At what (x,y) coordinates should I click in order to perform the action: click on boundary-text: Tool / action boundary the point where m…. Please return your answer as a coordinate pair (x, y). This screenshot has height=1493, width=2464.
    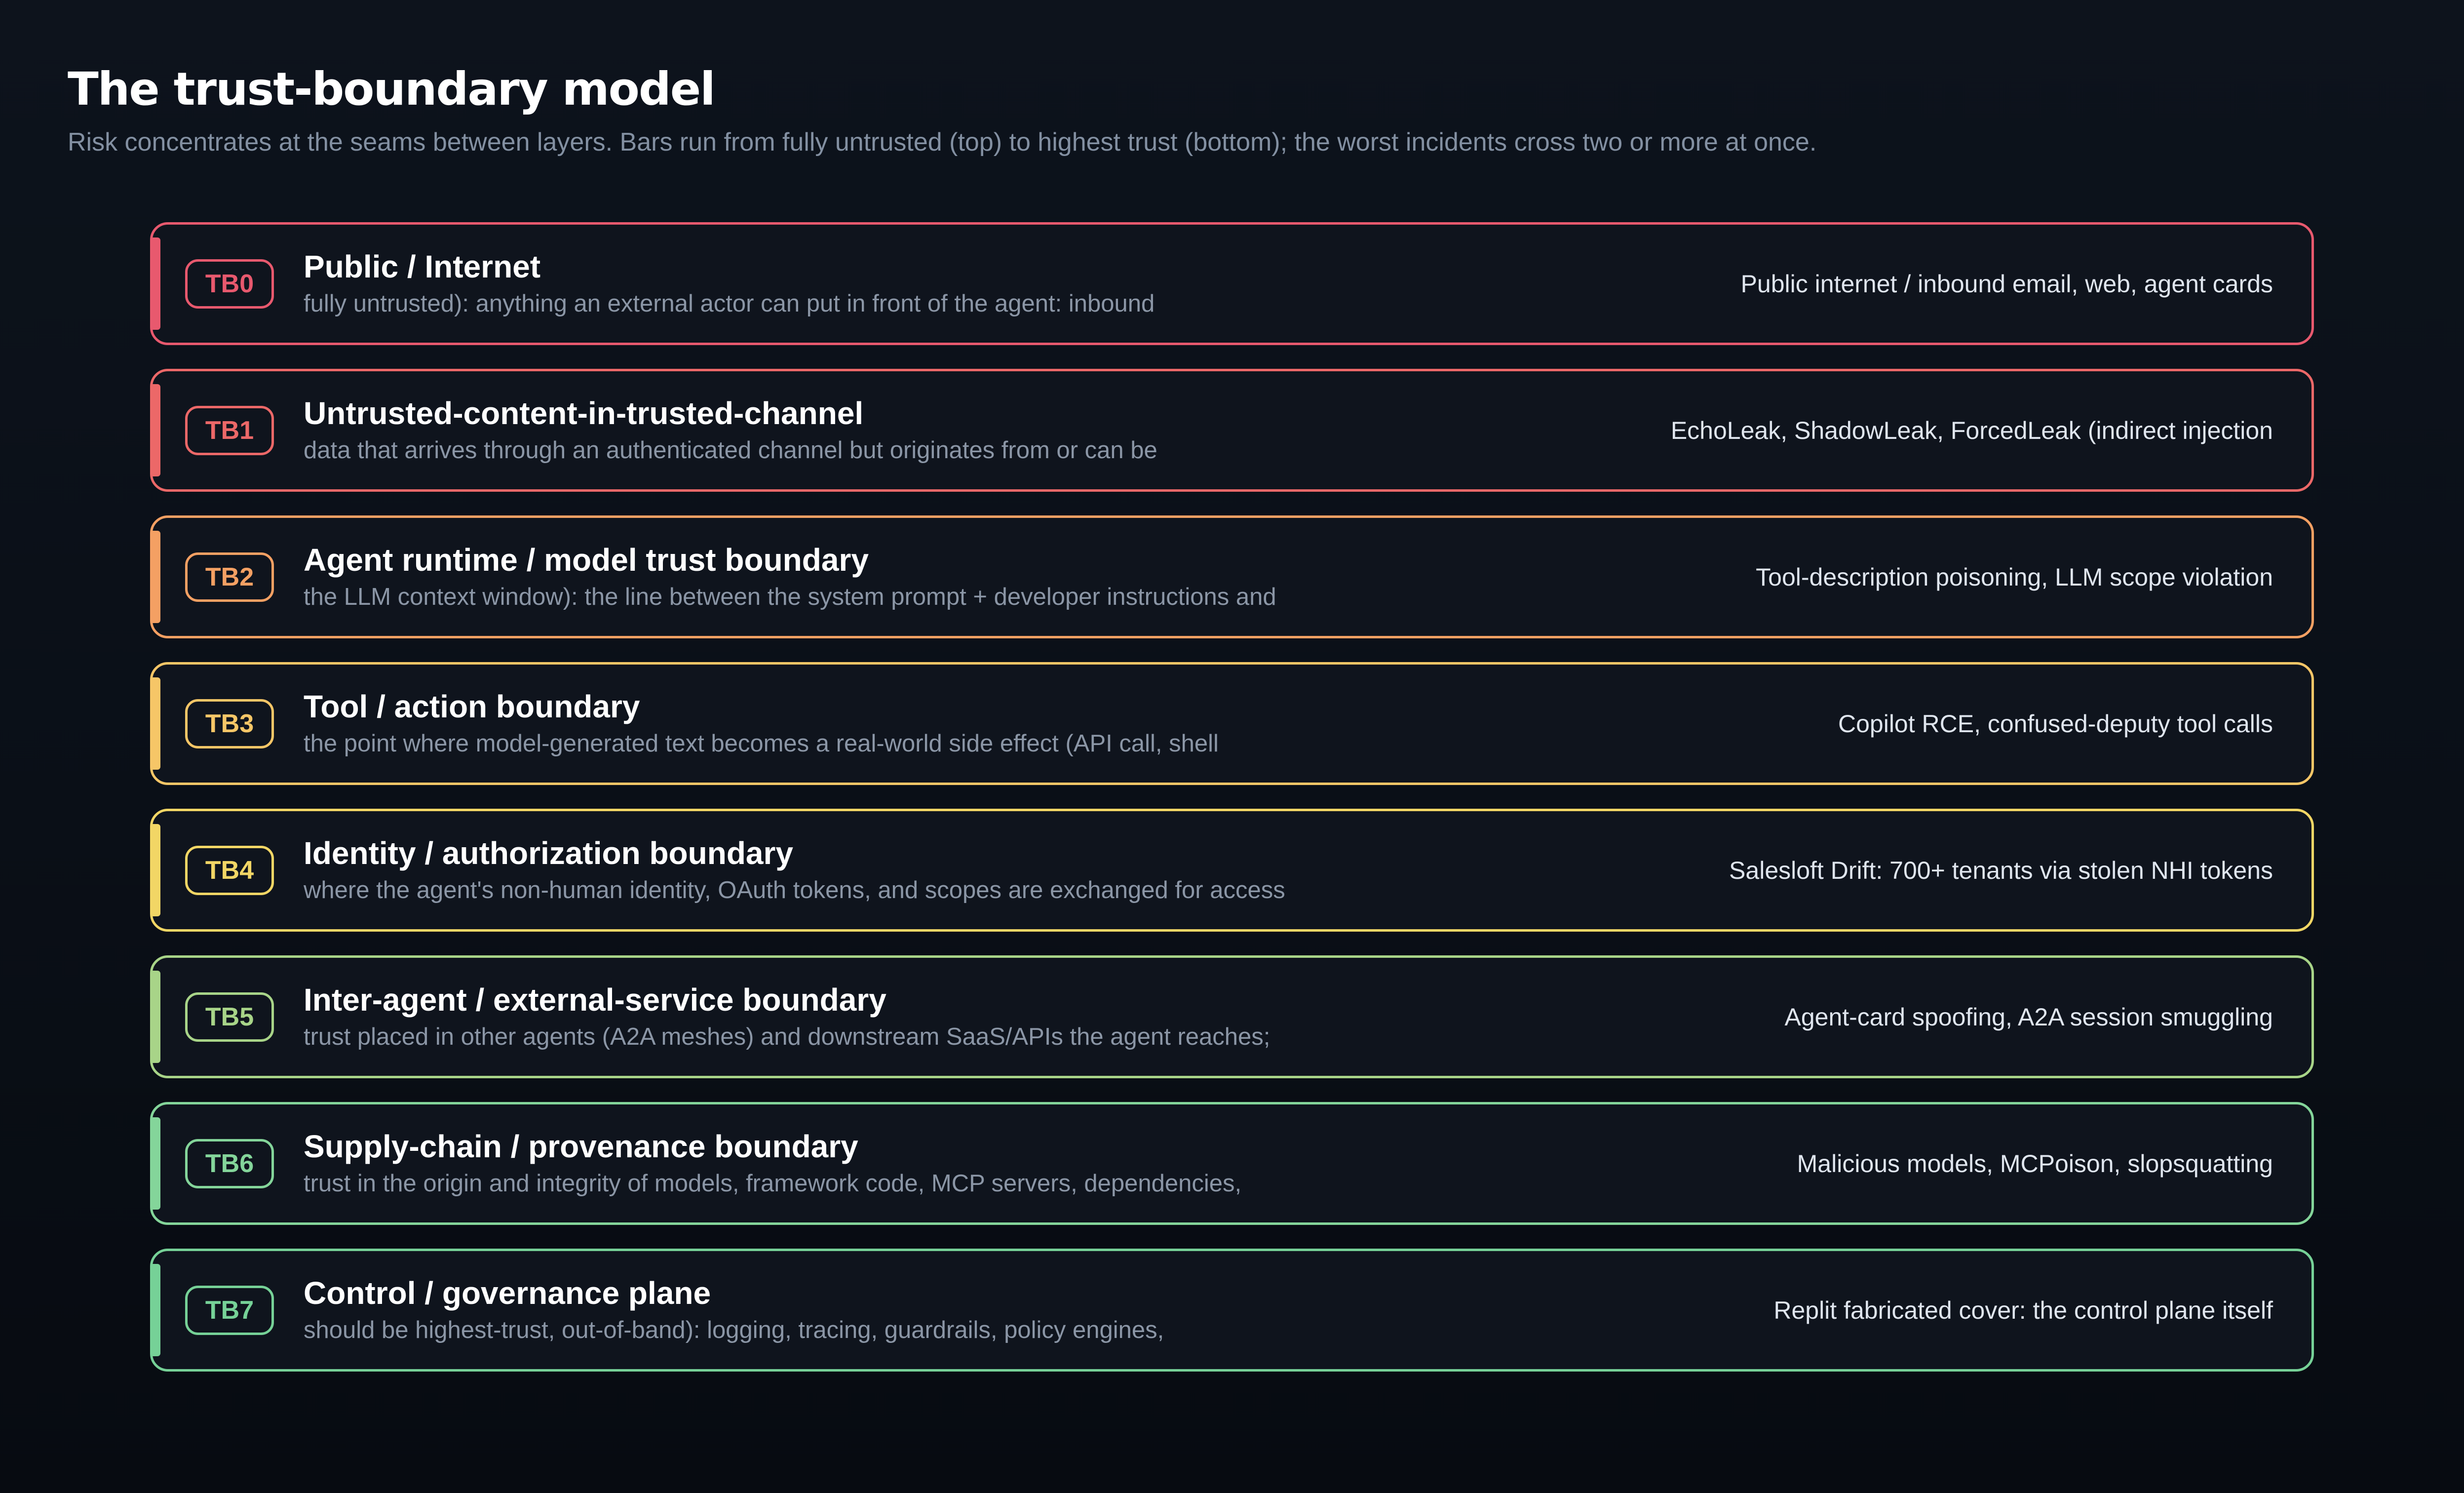
    Looking at the image, I should click on (1071, 724).